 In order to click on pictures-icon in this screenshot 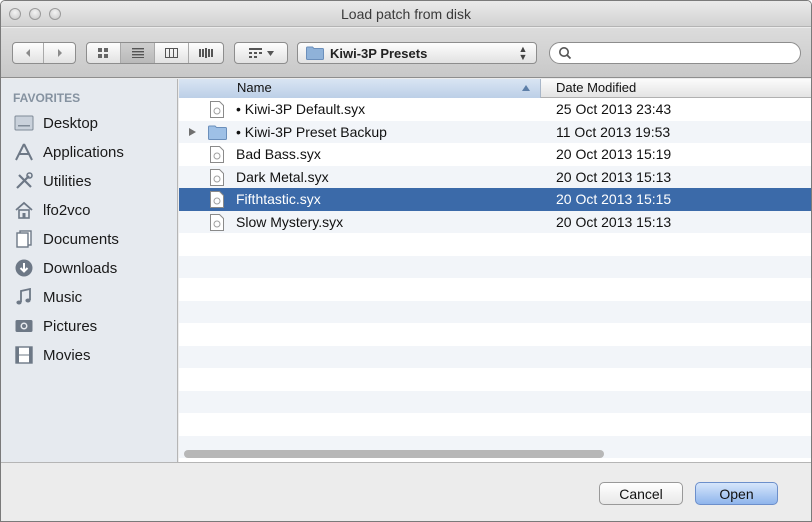, I will do `click(24, 326)`.